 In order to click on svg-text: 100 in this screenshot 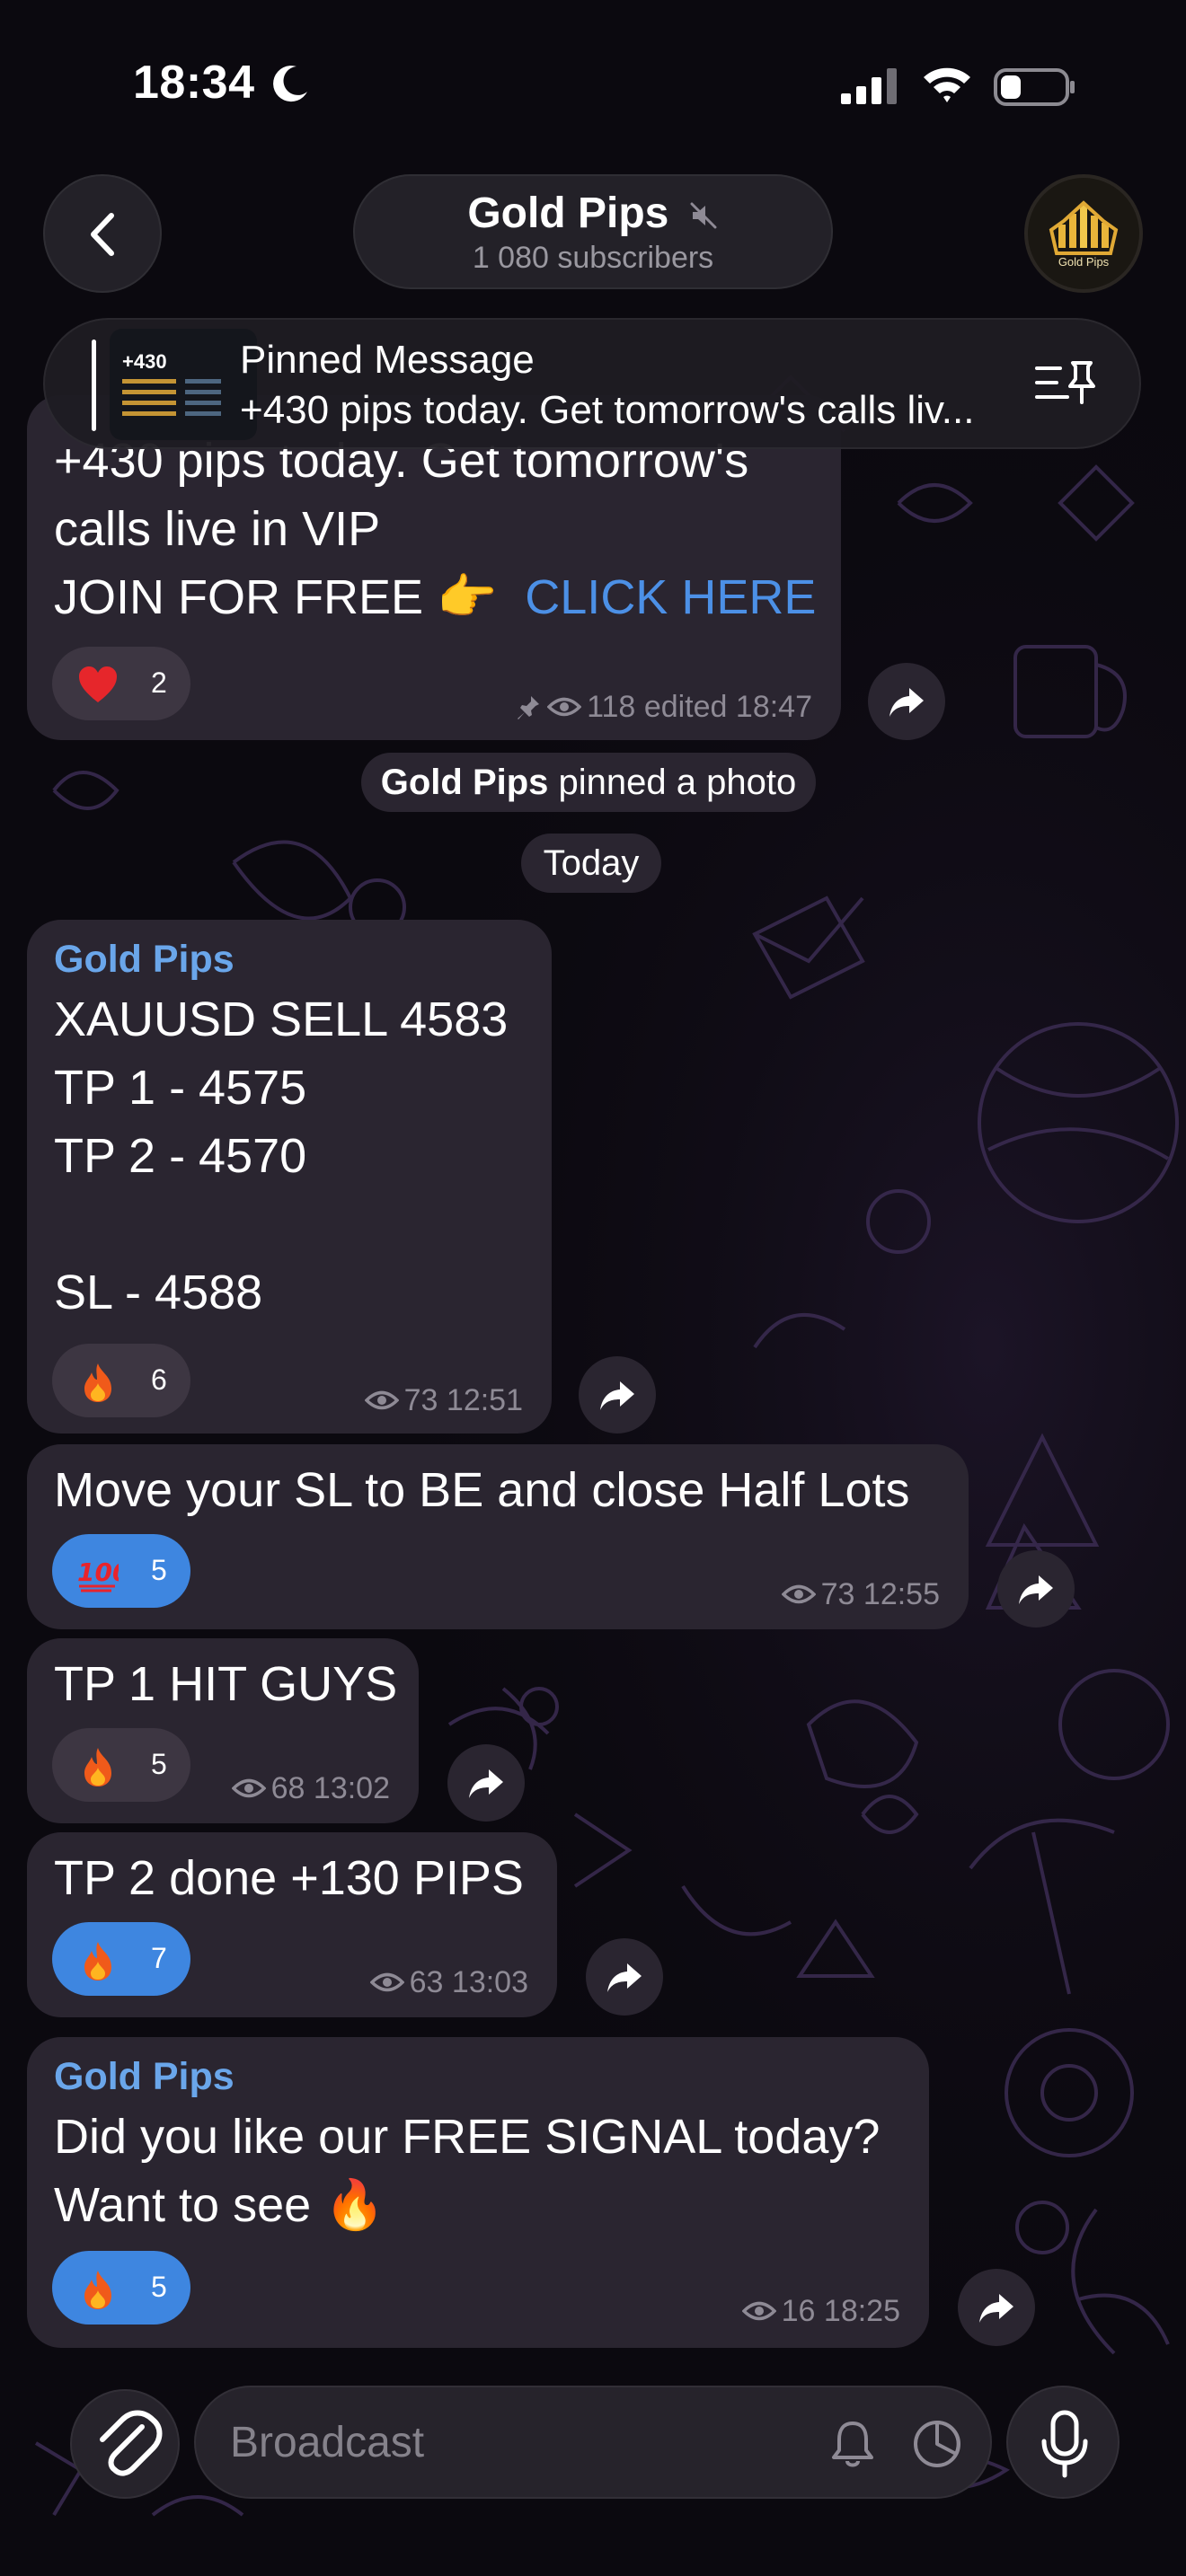, I will do `click(98, 1572)`.